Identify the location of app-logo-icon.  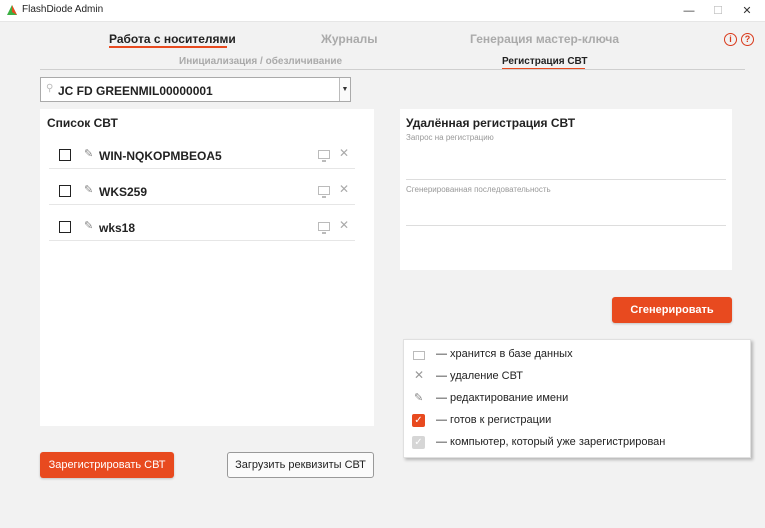
(12, 10).